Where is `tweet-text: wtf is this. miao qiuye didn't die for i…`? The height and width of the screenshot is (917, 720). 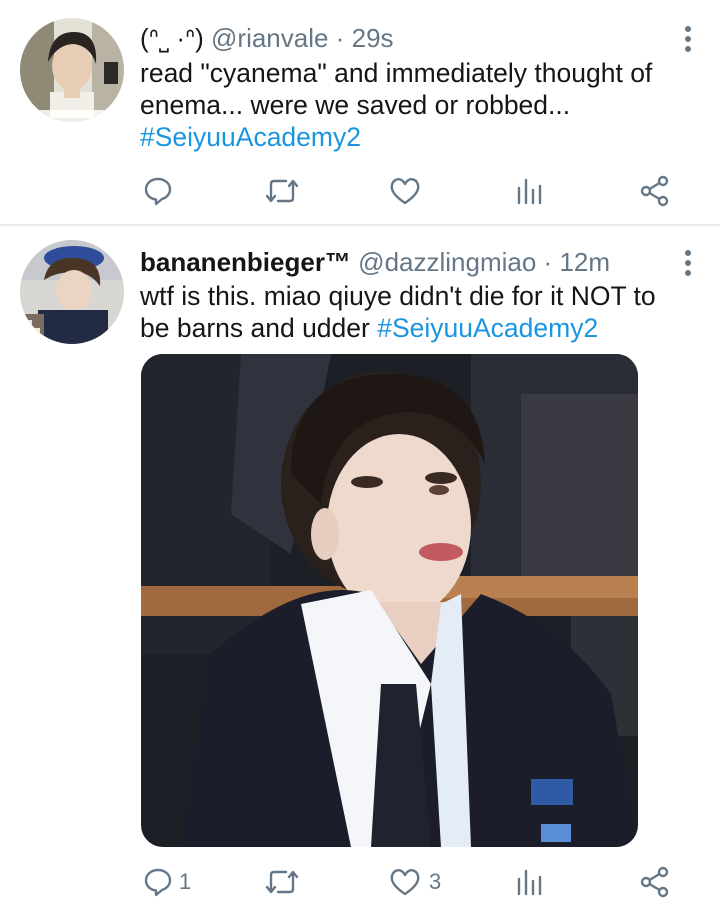
tweet-text: wtf is this. miao qiuye didn't die for i… is located at coordinates (420, 312).